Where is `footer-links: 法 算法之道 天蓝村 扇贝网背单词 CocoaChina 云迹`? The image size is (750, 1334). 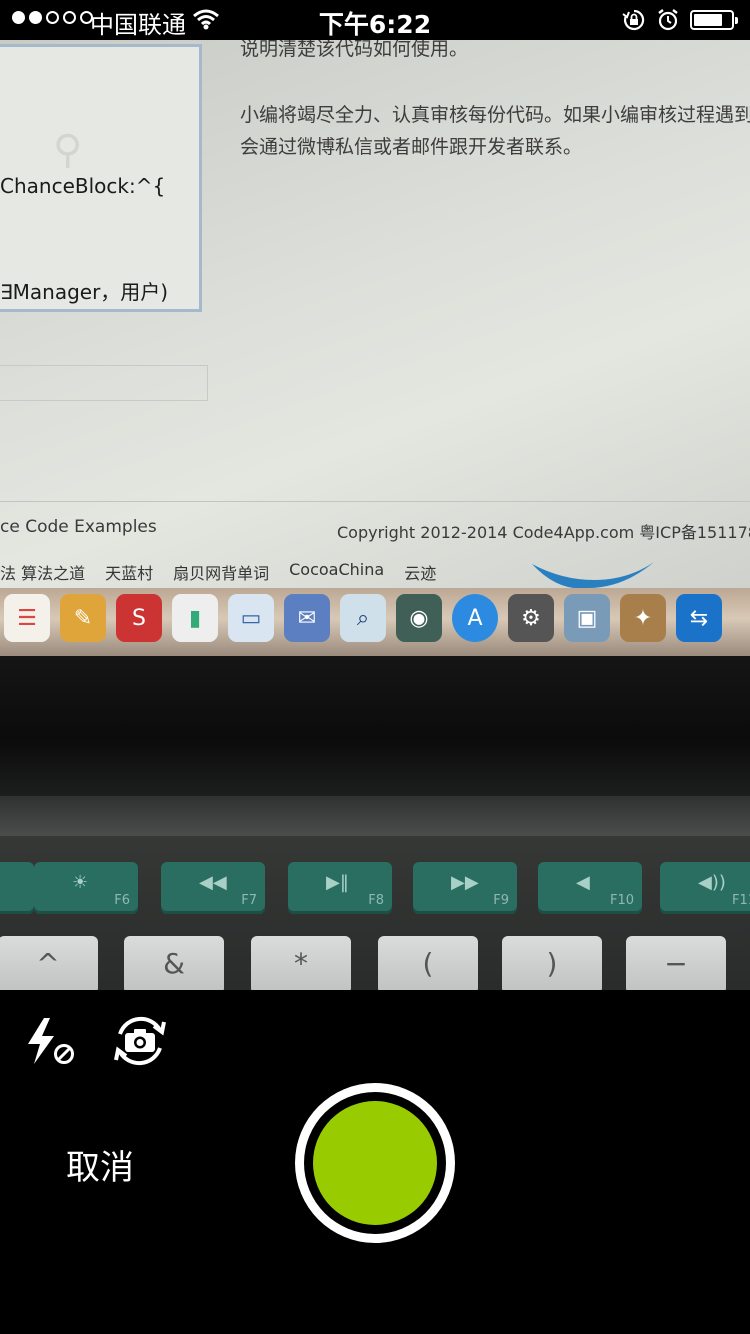
footer-links: 法 算法之道 天蓝村 扇贝网背单词 CocoaChina 云迹 is located at coordinates (218, 572).